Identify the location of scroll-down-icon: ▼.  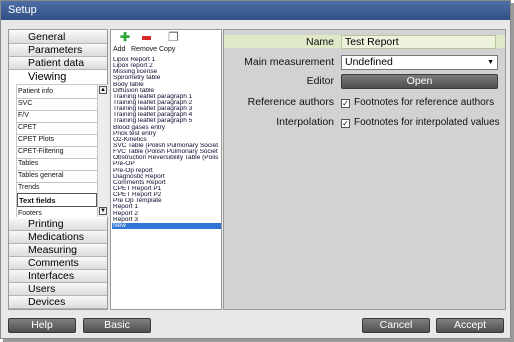
(103, 211).